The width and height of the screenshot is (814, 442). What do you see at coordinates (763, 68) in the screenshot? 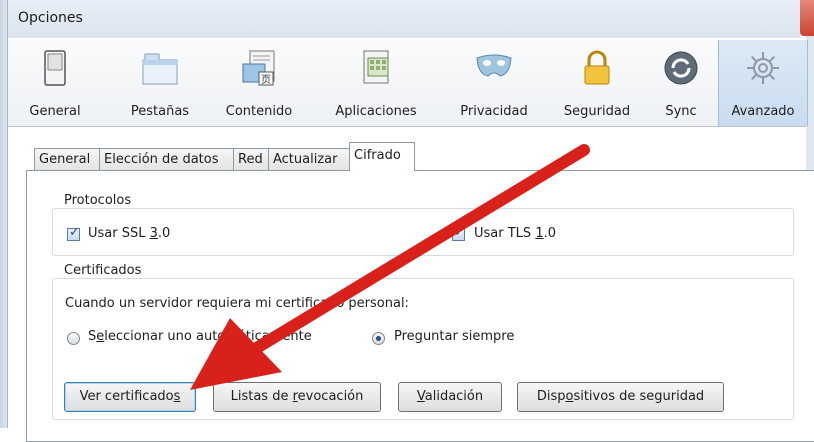
I see `gear-icon` at bounding box center [763, 68].